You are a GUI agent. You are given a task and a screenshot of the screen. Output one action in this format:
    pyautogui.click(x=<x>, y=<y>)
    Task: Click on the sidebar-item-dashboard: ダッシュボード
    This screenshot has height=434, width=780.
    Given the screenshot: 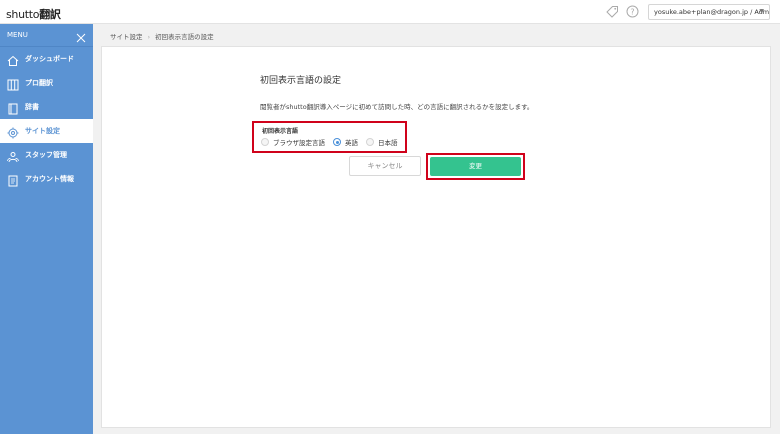 What is the action you would take?
    pyautogui.click(x=46, y=59)
    